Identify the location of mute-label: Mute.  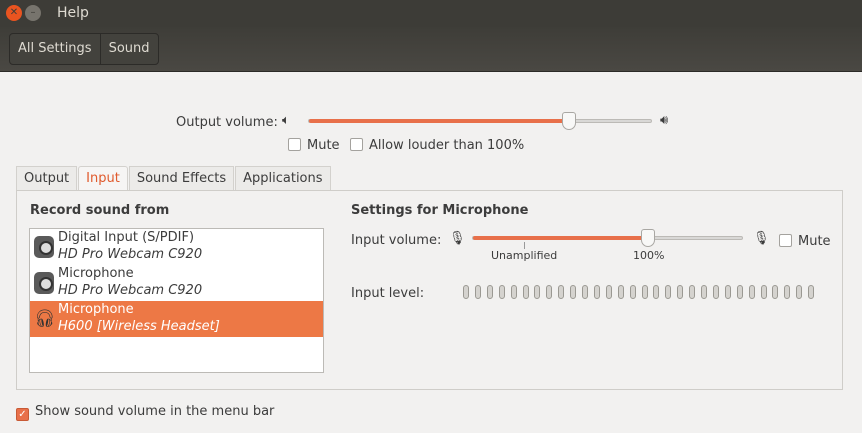
(323, 145).